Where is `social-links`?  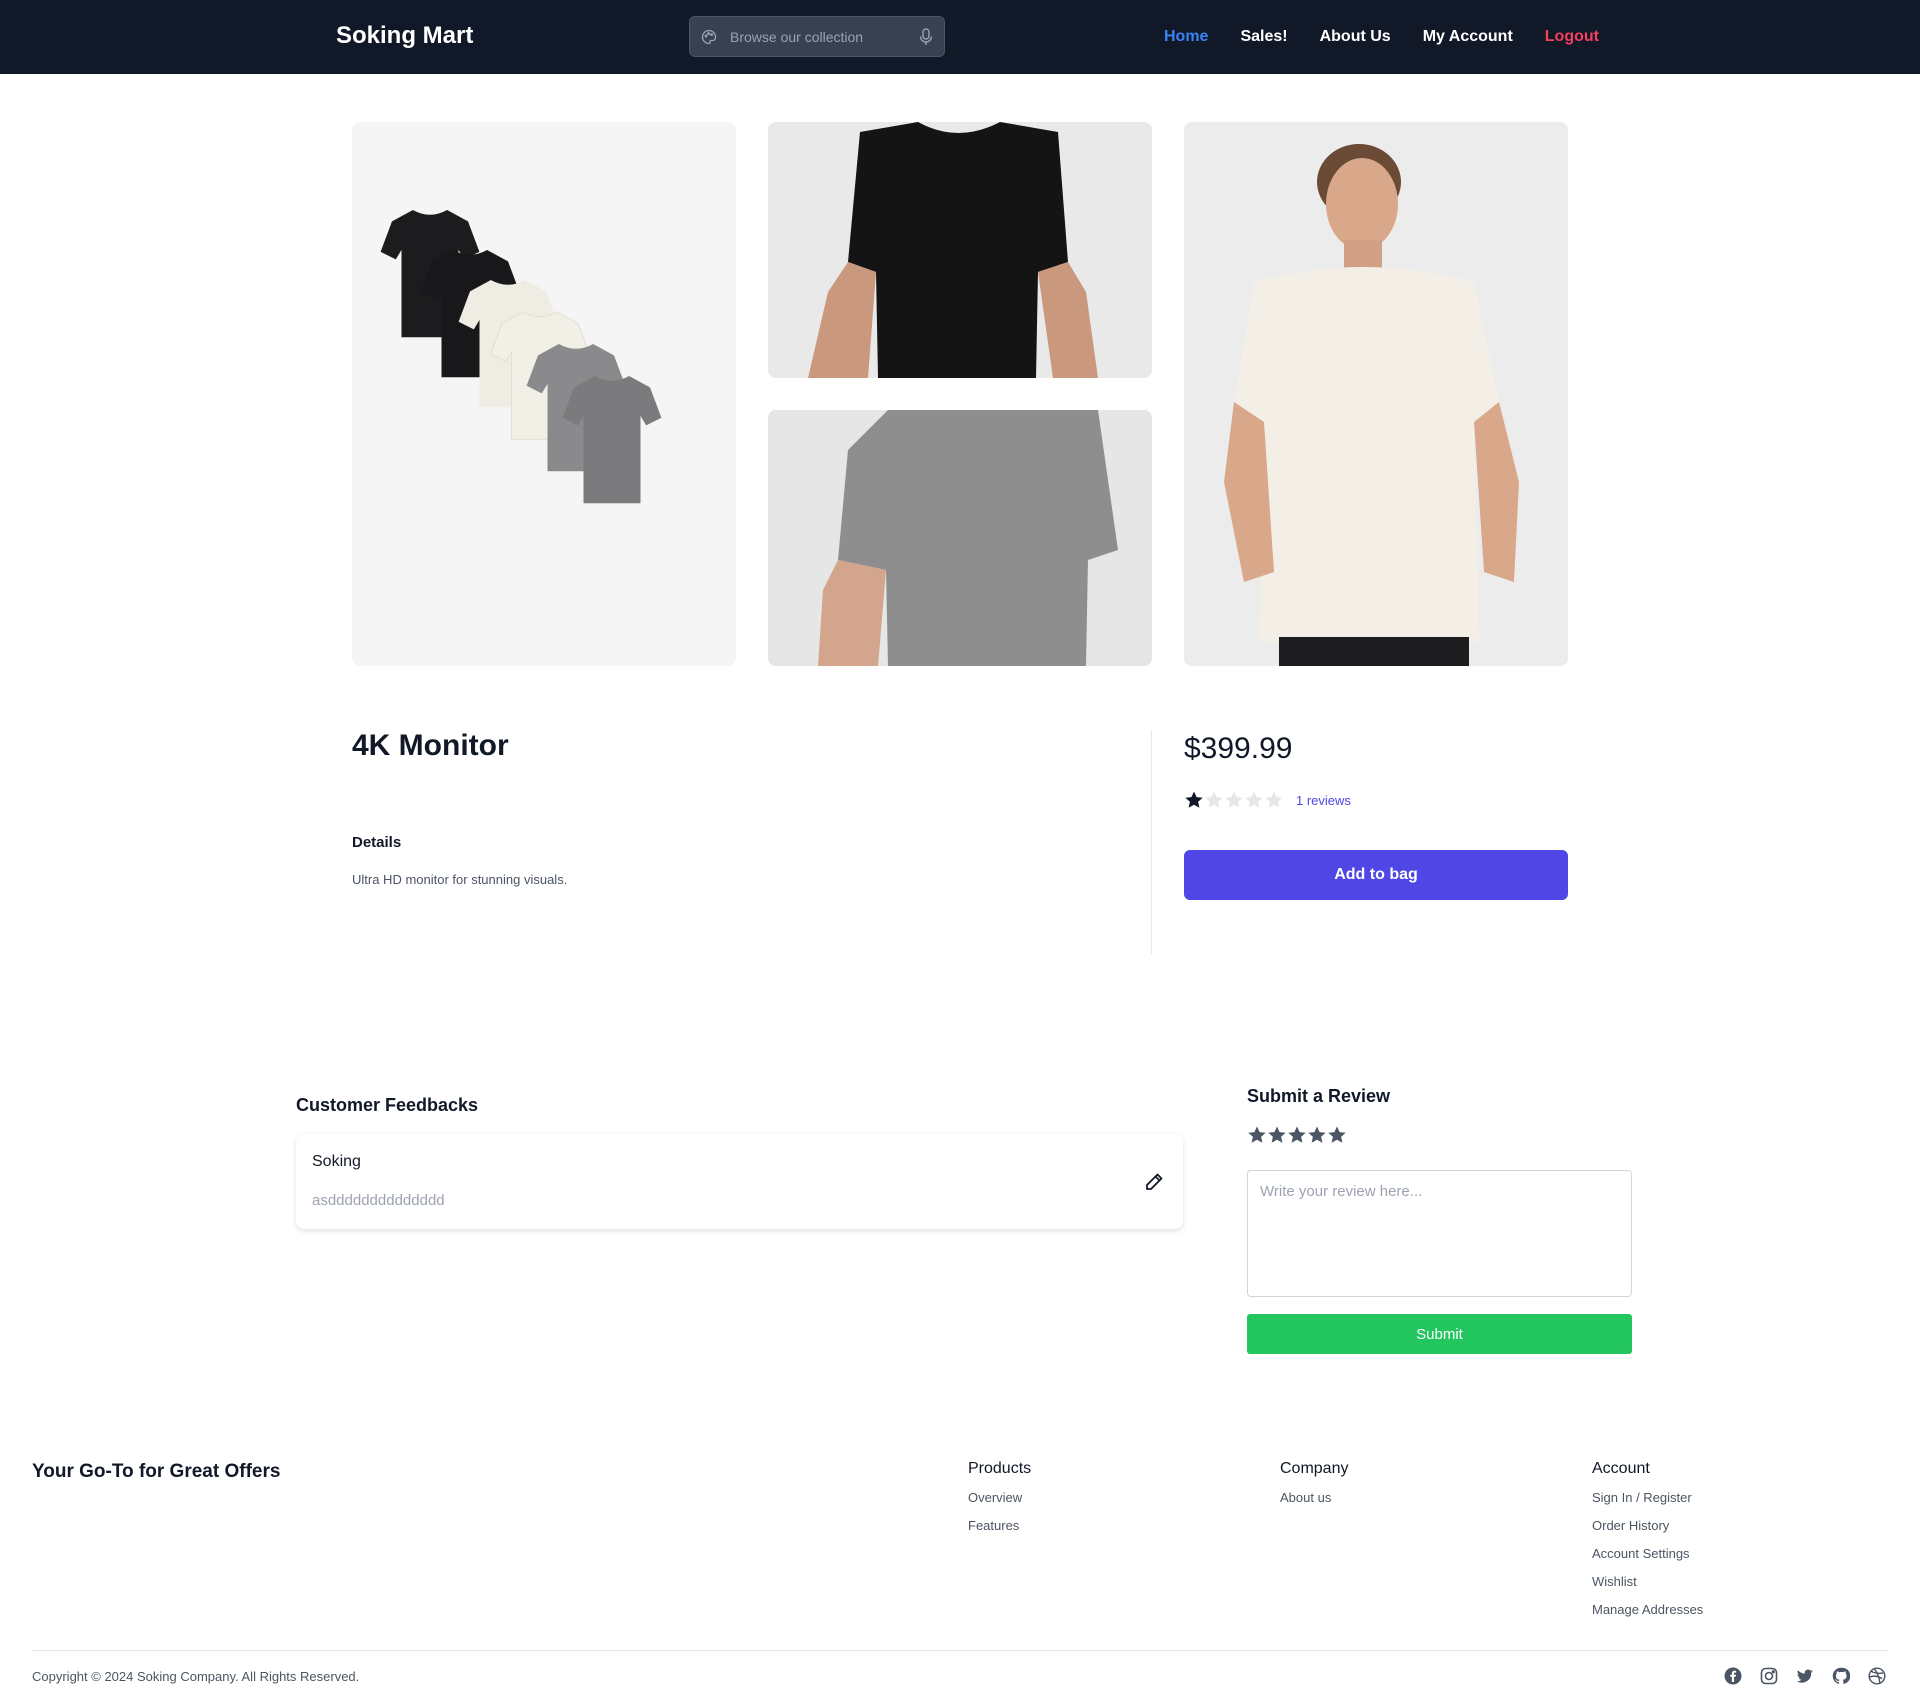 social-links is located at coordinates (1806, 1677).